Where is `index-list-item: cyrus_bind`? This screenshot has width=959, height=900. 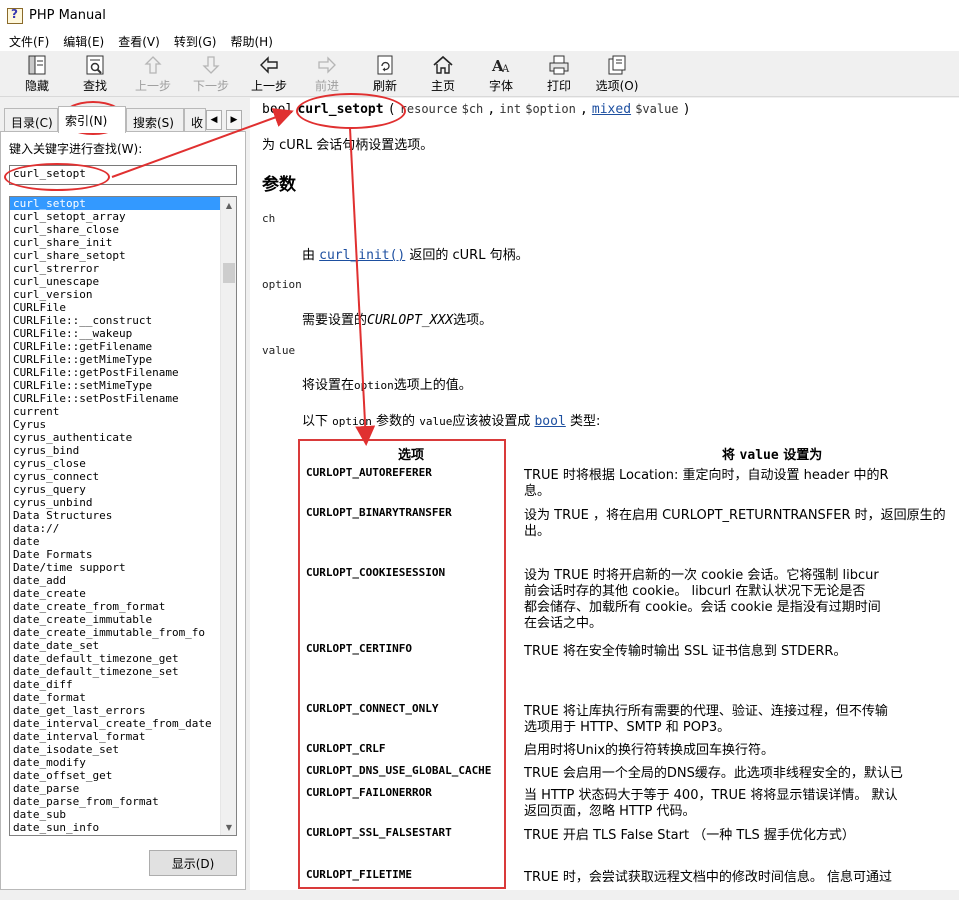
index-list-item: cyrus_bind is located at coordinates (115, 450).